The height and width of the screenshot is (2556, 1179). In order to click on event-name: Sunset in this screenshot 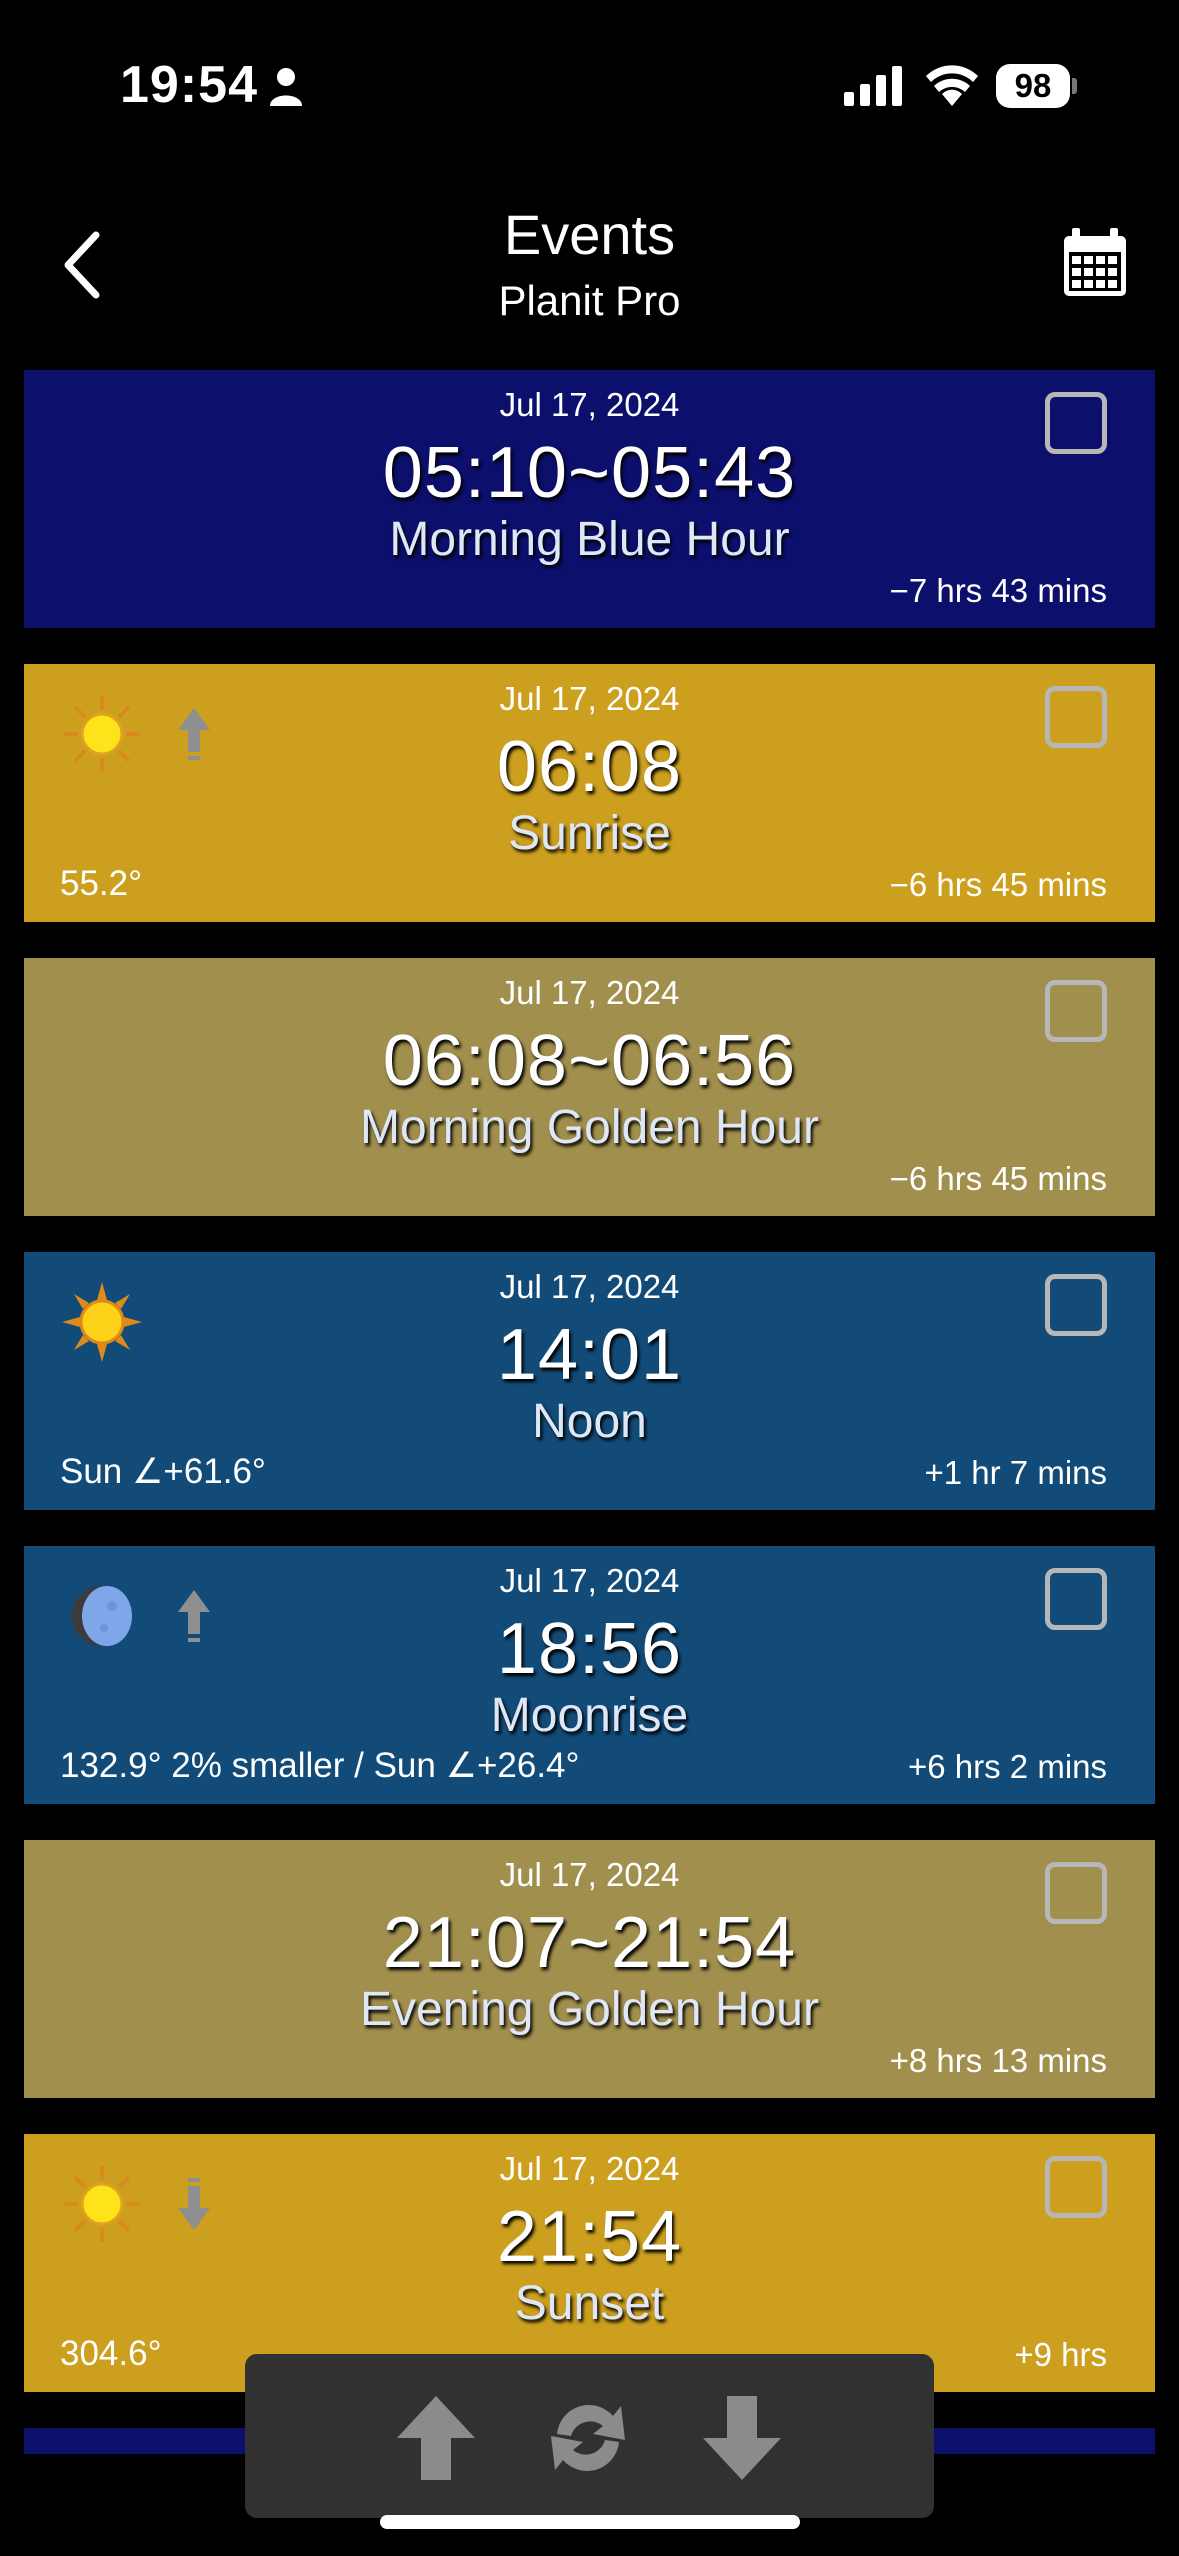, I will do `click(589, 2303)`.